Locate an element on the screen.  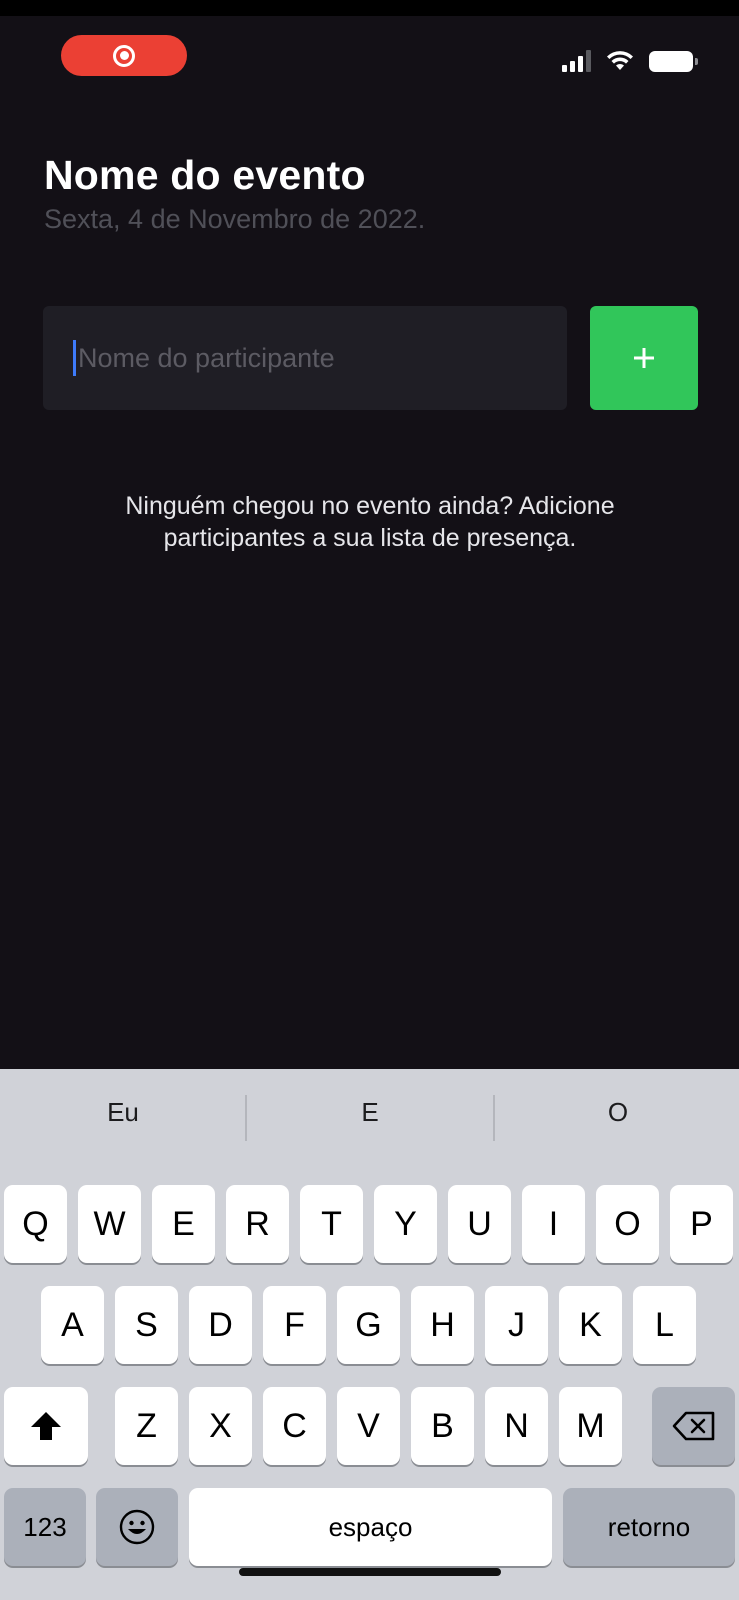
text-caret is located at coordinates (74, 358).